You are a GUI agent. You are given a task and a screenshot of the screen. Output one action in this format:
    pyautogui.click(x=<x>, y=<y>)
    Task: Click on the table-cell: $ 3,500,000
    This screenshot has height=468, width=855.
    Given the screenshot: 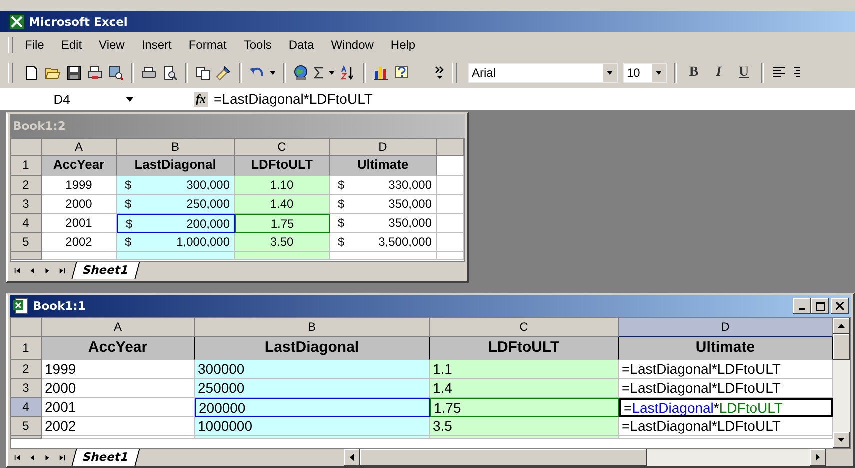 What is the action you would take?
    pyautogui.click(x=383, y=242)
    